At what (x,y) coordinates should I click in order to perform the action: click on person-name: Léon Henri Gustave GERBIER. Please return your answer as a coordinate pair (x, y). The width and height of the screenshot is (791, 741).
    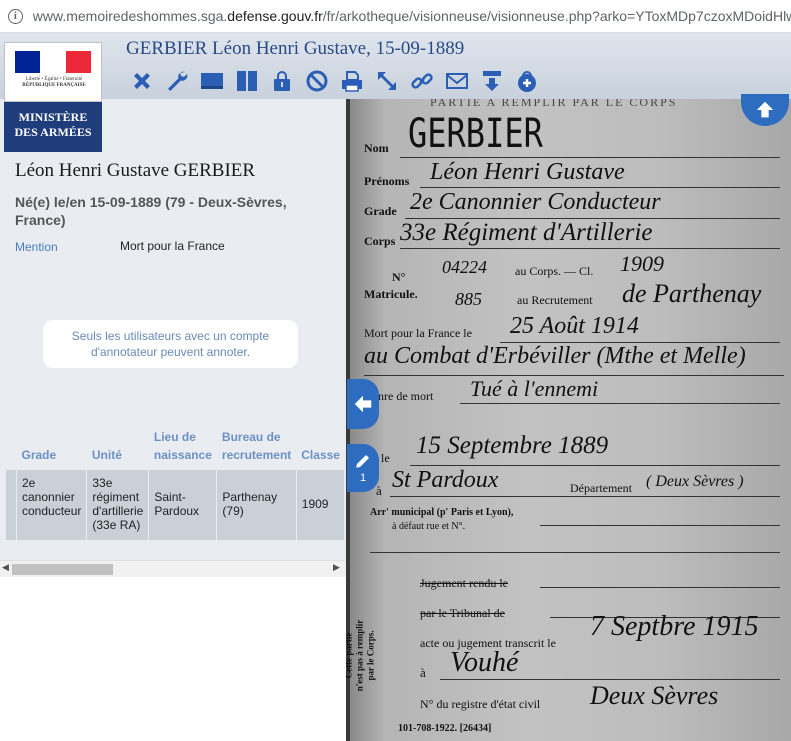
    Looking at the image, I should click on (135, 170).